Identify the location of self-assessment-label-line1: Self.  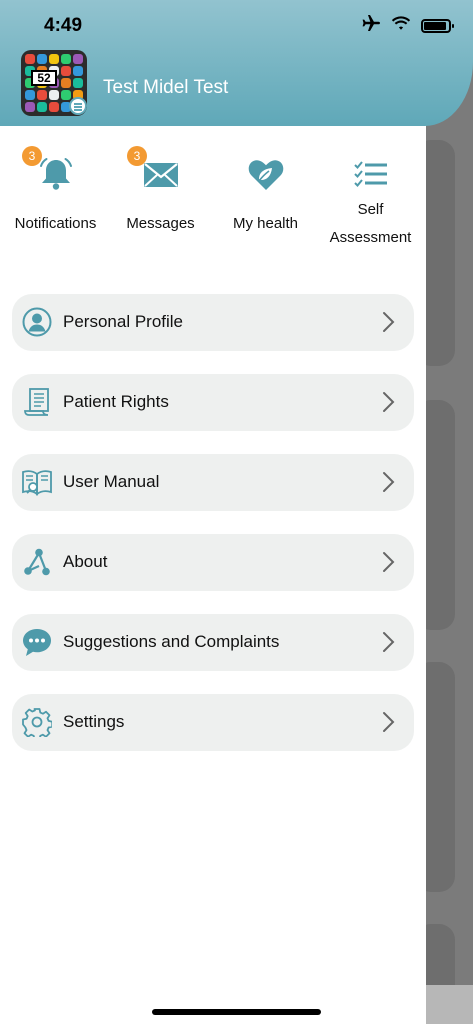
(370, 209).